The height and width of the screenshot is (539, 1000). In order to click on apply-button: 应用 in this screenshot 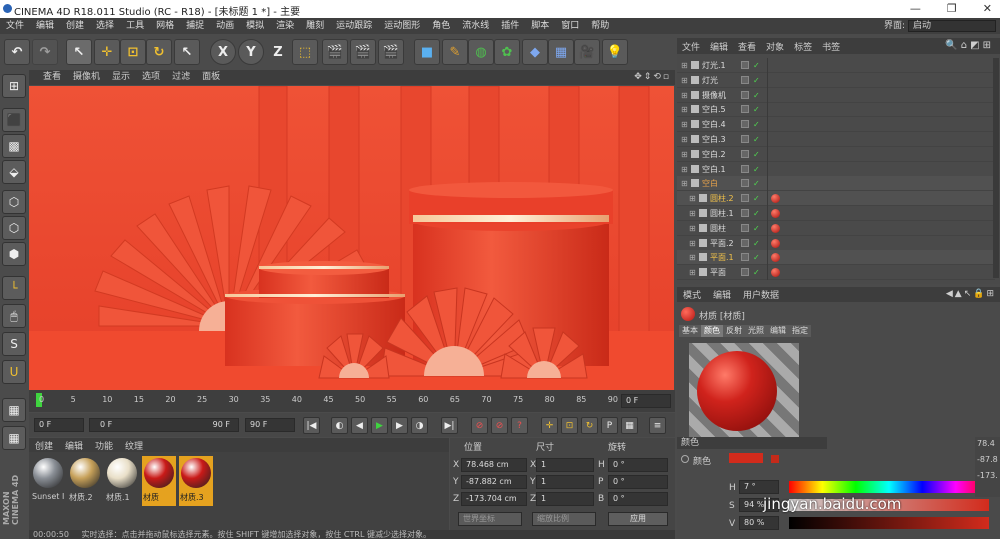, I will do `click(638, 519)`.